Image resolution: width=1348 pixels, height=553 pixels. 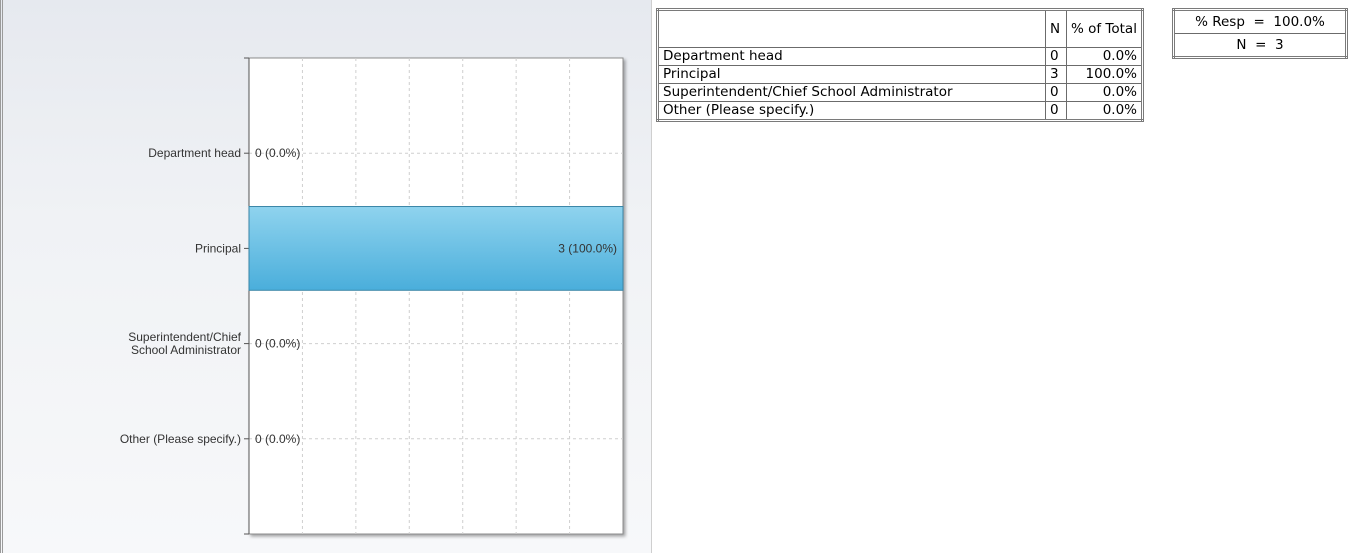 I want to click on header-label, so click(x=851, y=28).